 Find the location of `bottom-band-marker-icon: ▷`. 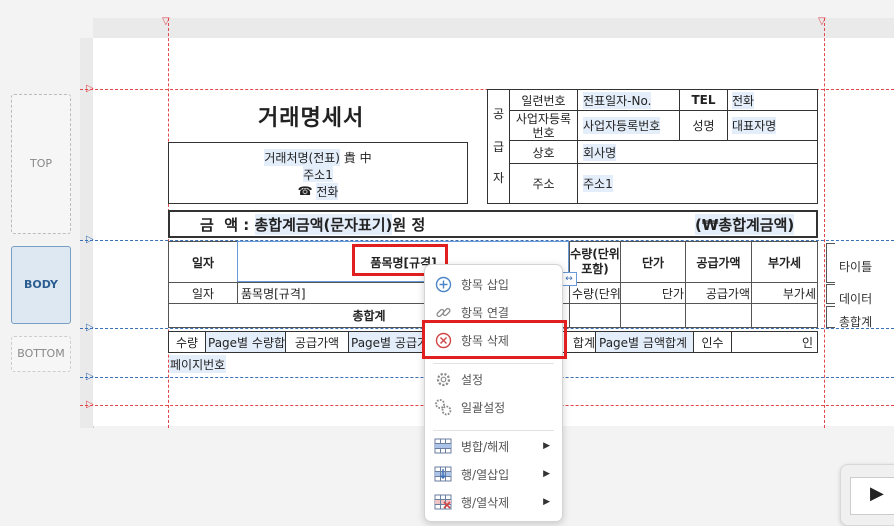

bottom-band-marker-icon: ▷ is located at coordinates (90, 327).